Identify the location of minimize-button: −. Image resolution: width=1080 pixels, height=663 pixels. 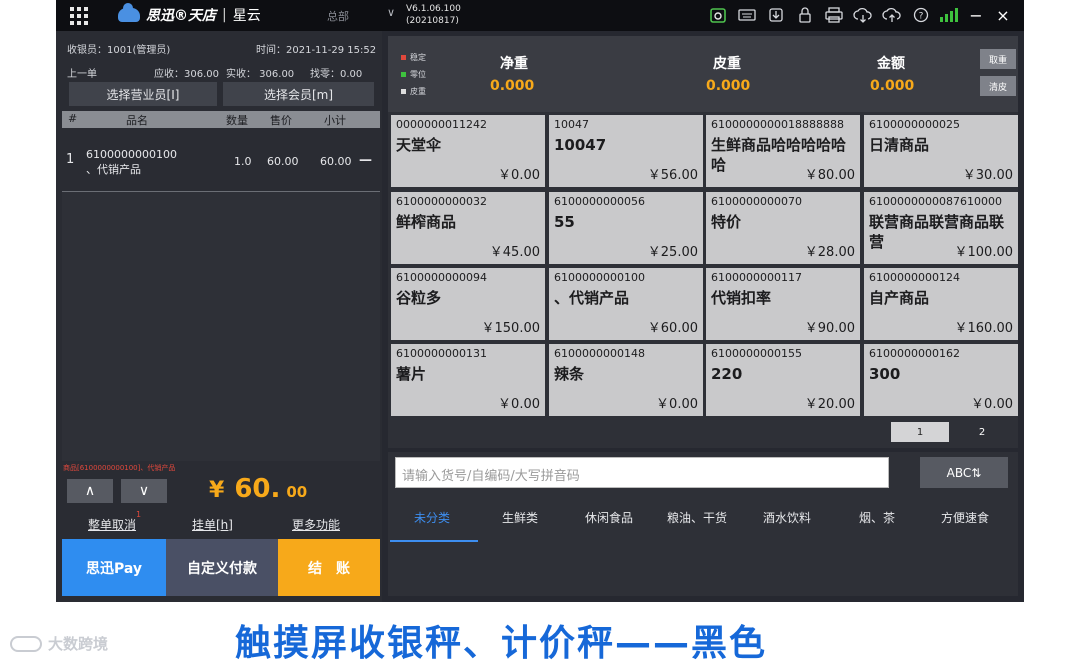
(976, 15).